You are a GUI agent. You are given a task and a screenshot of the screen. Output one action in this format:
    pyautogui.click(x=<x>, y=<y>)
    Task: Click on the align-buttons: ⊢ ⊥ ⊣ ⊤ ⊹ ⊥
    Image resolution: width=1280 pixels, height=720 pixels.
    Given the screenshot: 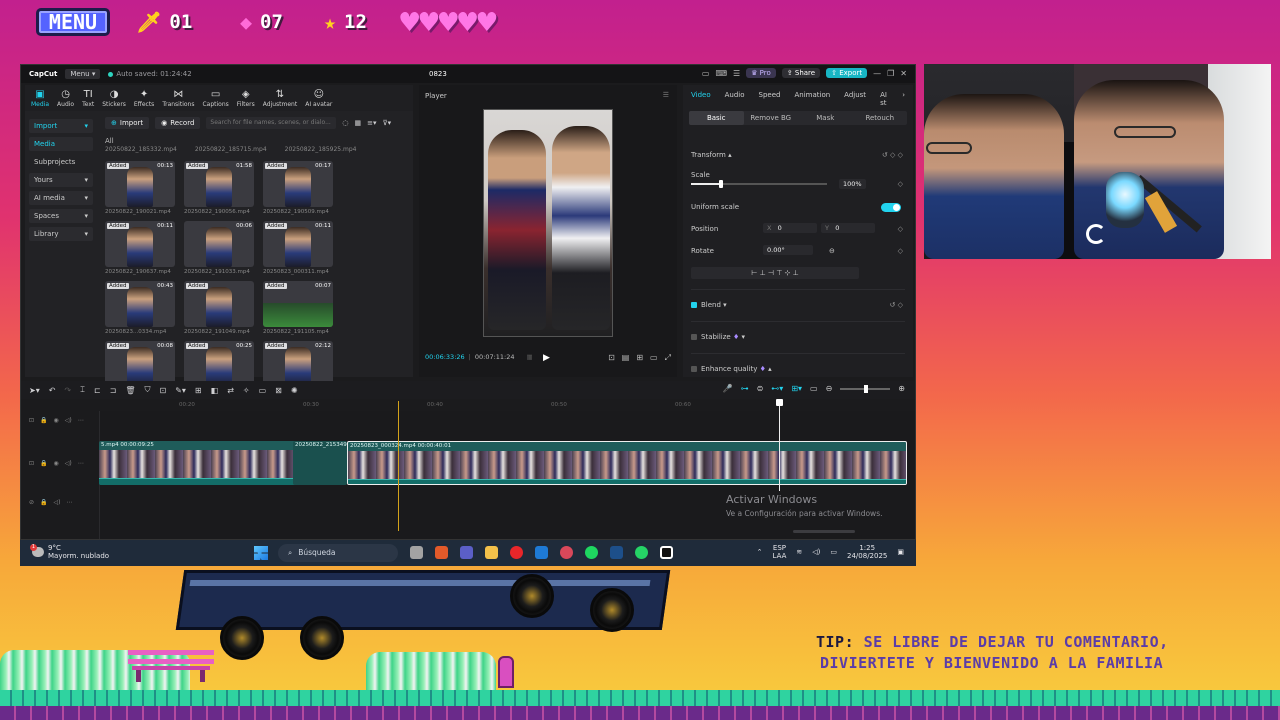 What is the action you would take?
    pyautogui.click(x=775, y=273)
    